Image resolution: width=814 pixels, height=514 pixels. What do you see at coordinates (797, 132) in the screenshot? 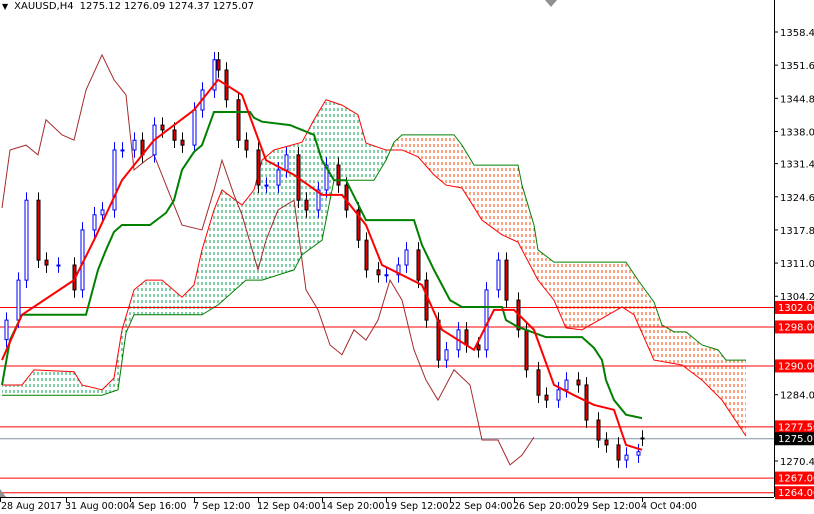
I see `price-tick-label: 1338.00` at bounding box center [797, 132].